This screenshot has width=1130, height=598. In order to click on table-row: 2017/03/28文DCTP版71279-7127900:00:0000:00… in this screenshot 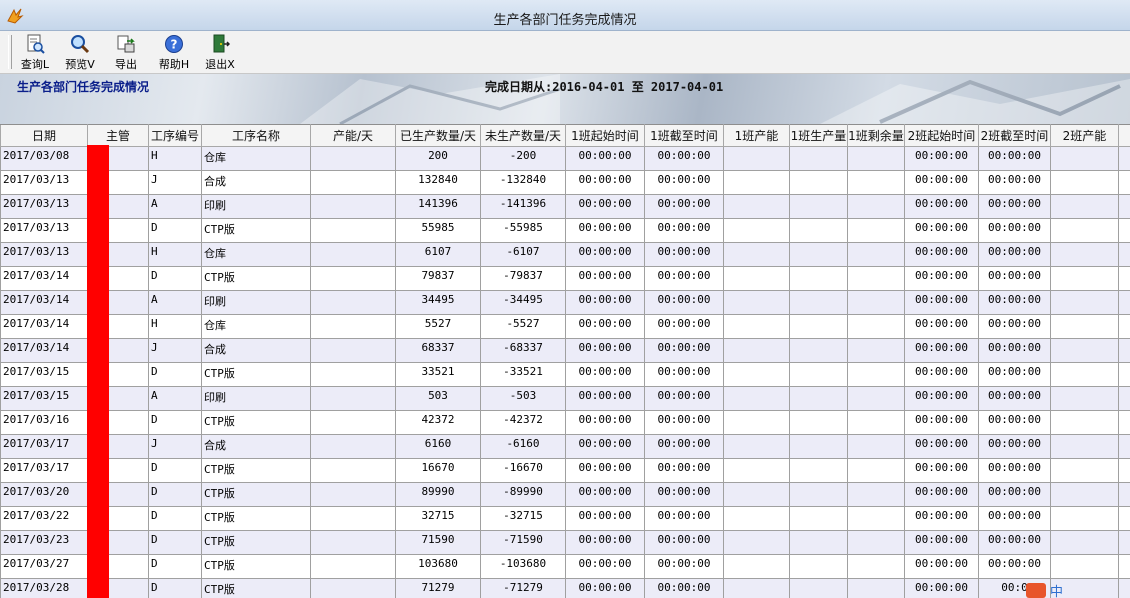, I will do `click(565, 588)`.